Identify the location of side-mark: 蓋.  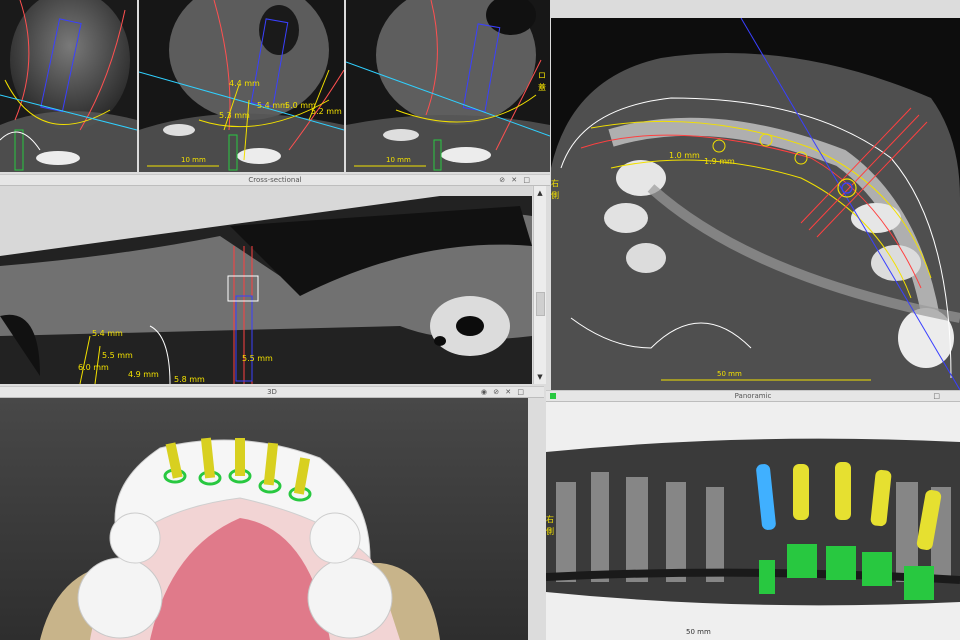
(542, 87).